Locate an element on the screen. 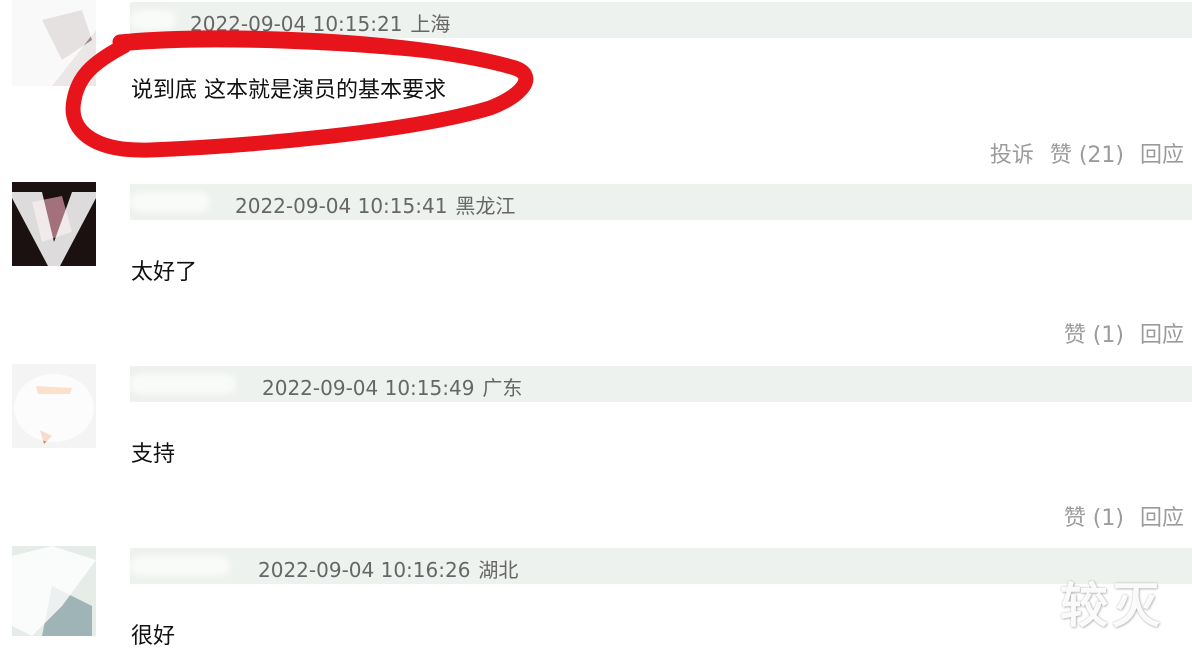 This screenshot has height=655, width=1192. comment-location: 上海 is located at coordinates (430, 24).